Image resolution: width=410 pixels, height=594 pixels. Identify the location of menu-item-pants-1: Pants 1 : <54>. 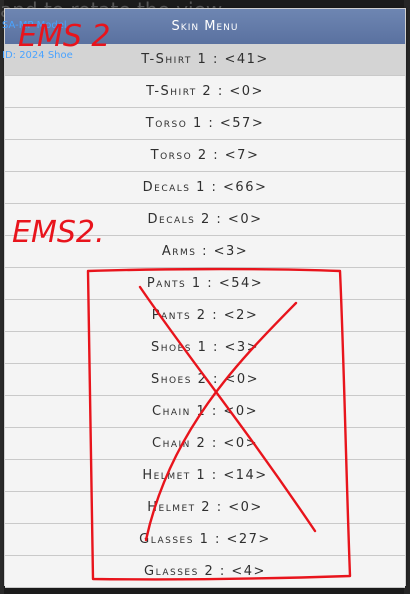
(205, 284).